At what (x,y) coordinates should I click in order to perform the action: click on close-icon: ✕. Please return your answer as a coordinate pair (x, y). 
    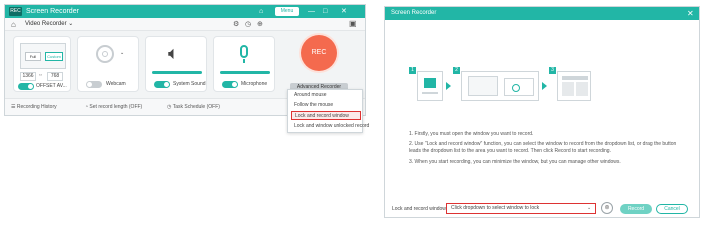
    Looking at the image, I should click on (344, 11).